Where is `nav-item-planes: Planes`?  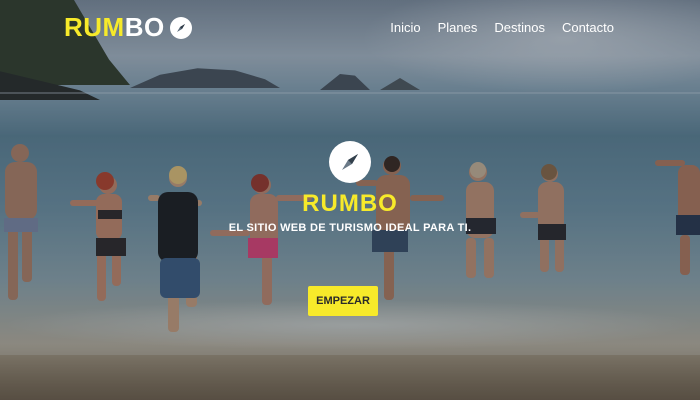 nav-item-planes: Planes is located at coordinates (458, 27).